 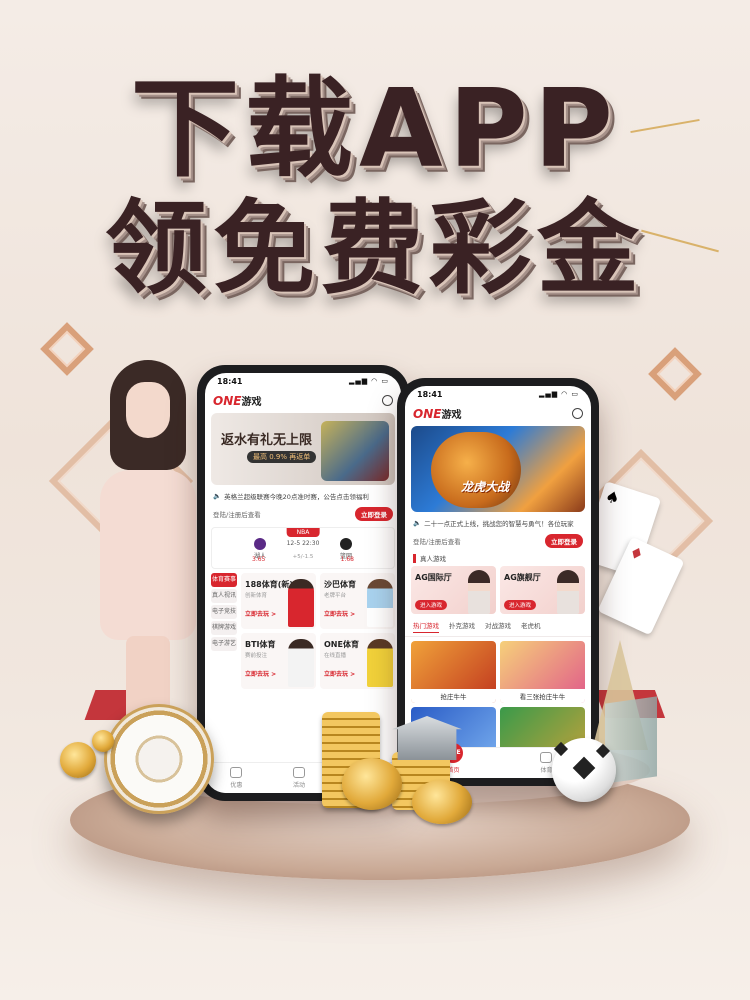 What do you see at coordinates (340, 584) in the screenshot?
I see `venue-name: 沙巴体育` at bounding box center [340, 584].